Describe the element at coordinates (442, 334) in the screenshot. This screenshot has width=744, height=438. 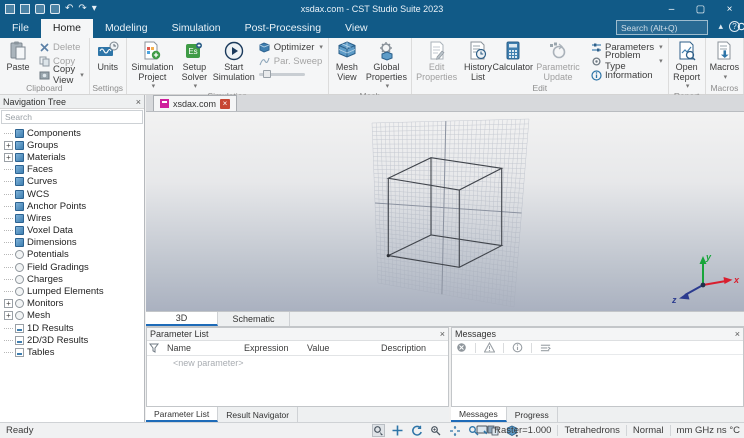
I see `parameter-list-close-icon: ×` at that location.